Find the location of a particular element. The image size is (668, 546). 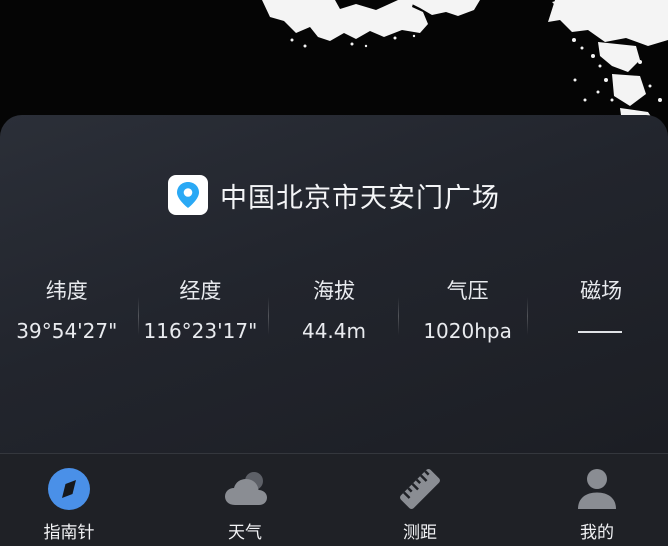

tab-distance: 测距 is located at coordinates (420, 500).